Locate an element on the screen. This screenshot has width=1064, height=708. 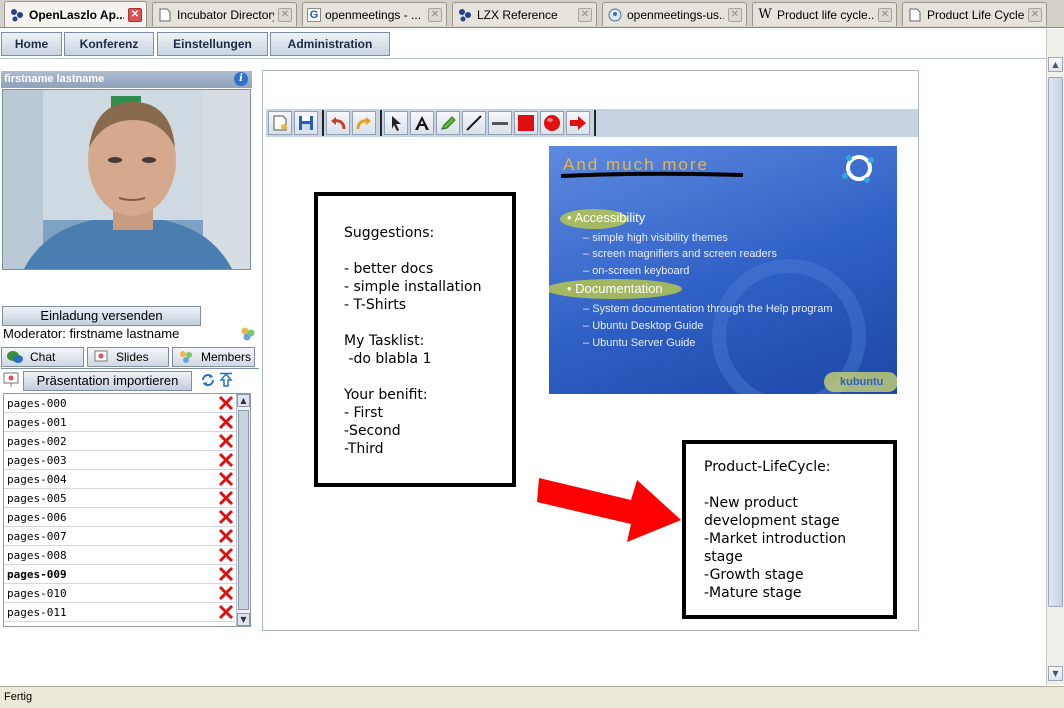
browser-tab-openlaszlo: OpenLaszlo Ap... ✕ is located at coordinates (75, 14).